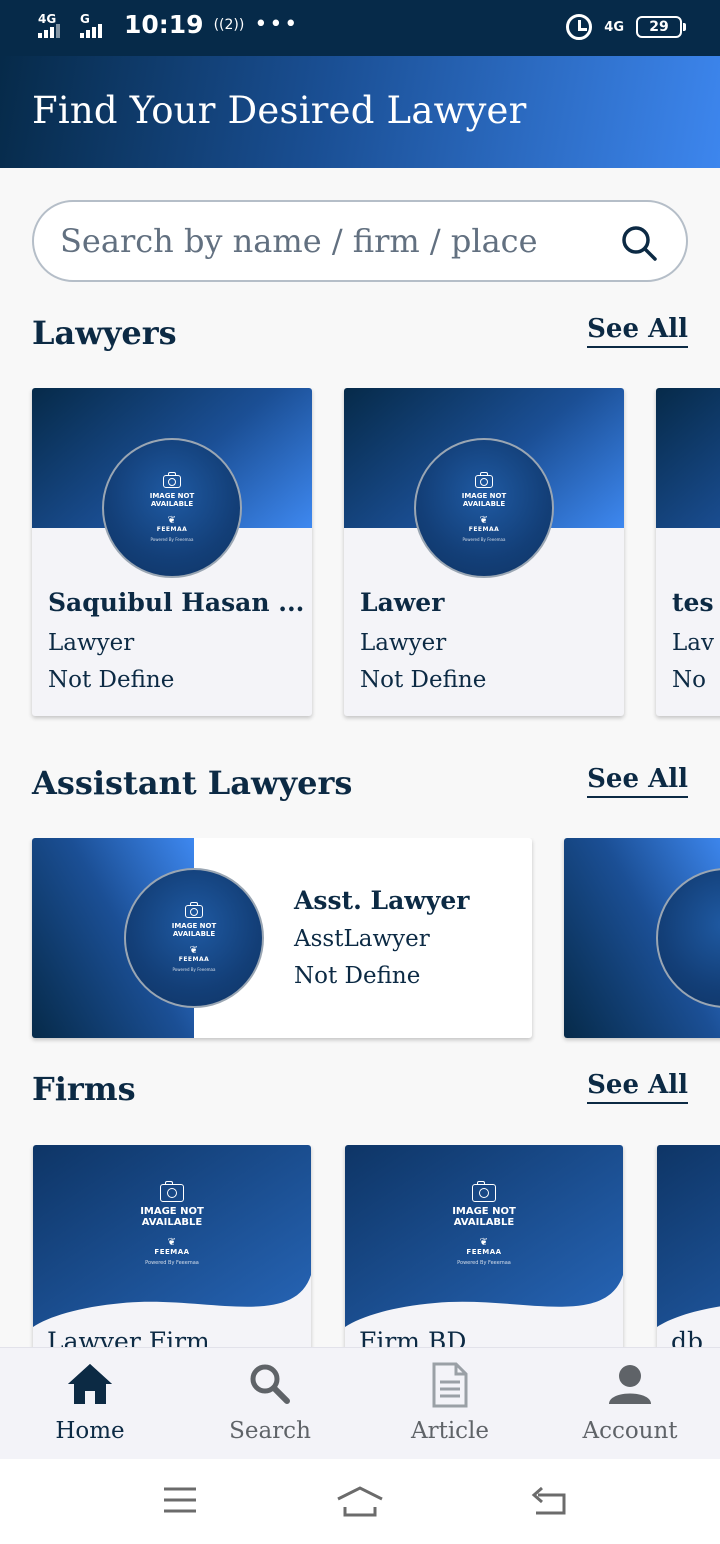  Describe the element at coordinates (688, 1236) in the screenshot. I see `firm-banner` at that location.